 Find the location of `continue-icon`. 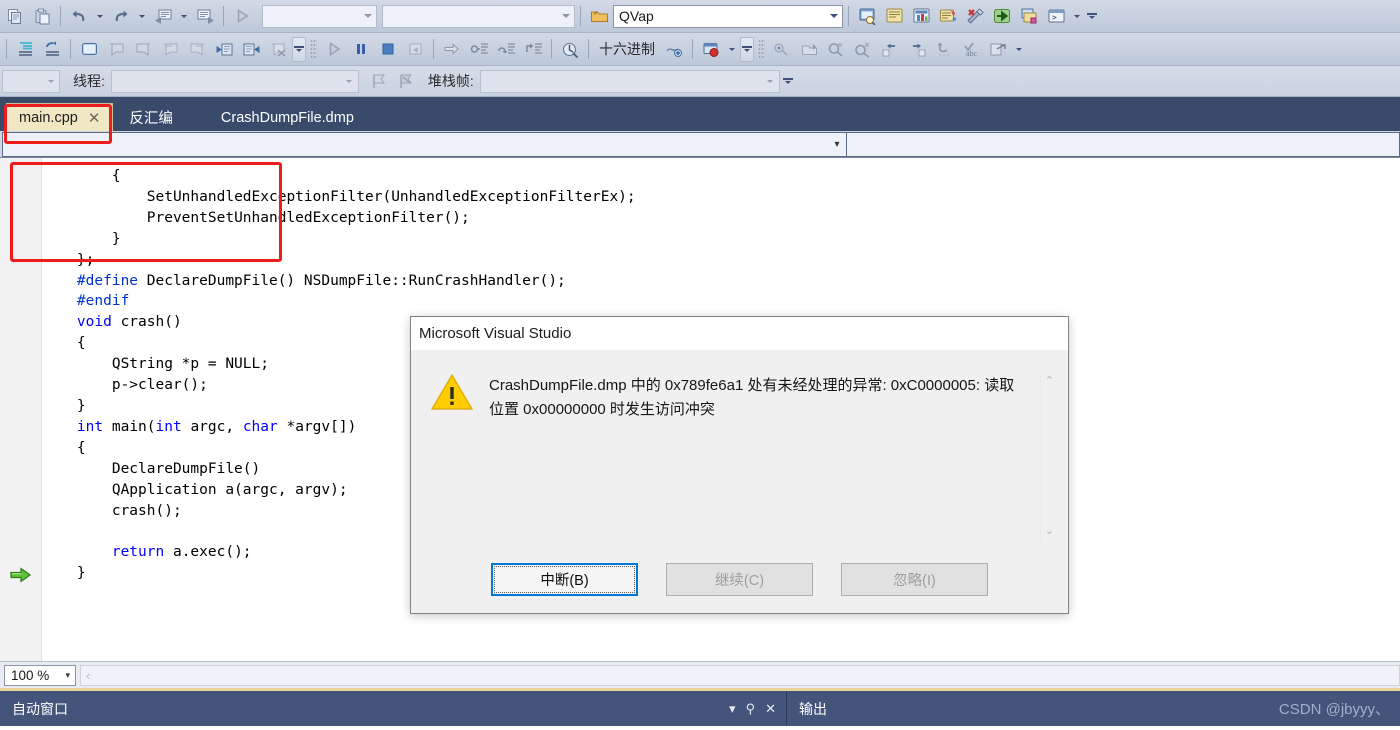

continue-icon is located at coordinates (334, 49).